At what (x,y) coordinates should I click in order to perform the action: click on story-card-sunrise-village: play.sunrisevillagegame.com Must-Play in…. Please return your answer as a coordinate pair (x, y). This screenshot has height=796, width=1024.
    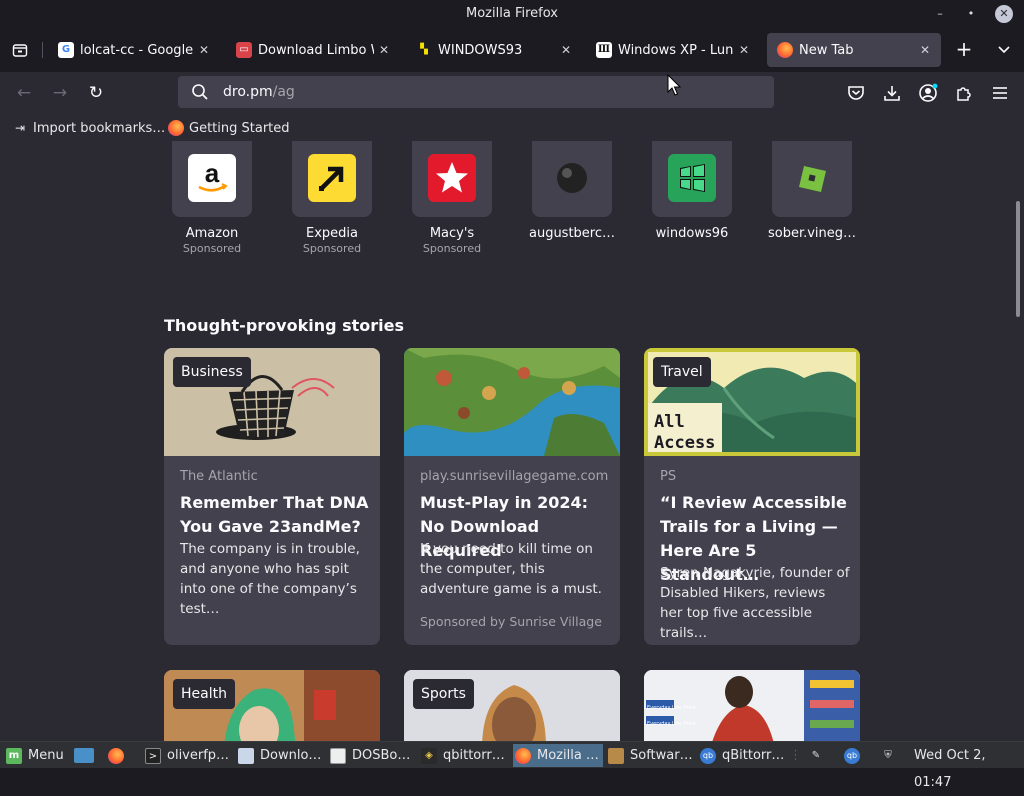
    Looking at the image, I should click on (512, 496).